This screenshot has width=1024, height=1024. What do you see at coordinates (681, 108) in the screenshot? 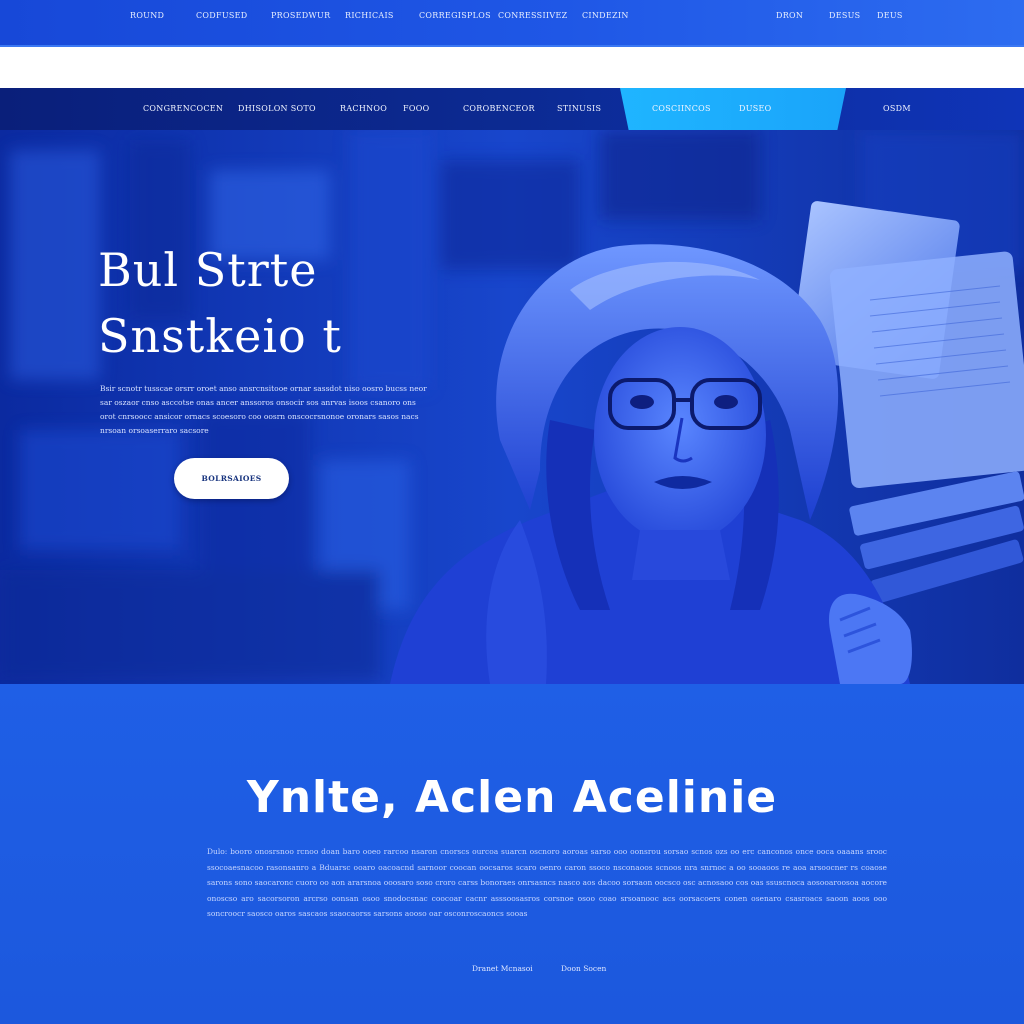
I see `nav-item-active: COSCIINCOS` at bounding box center [681, 108].